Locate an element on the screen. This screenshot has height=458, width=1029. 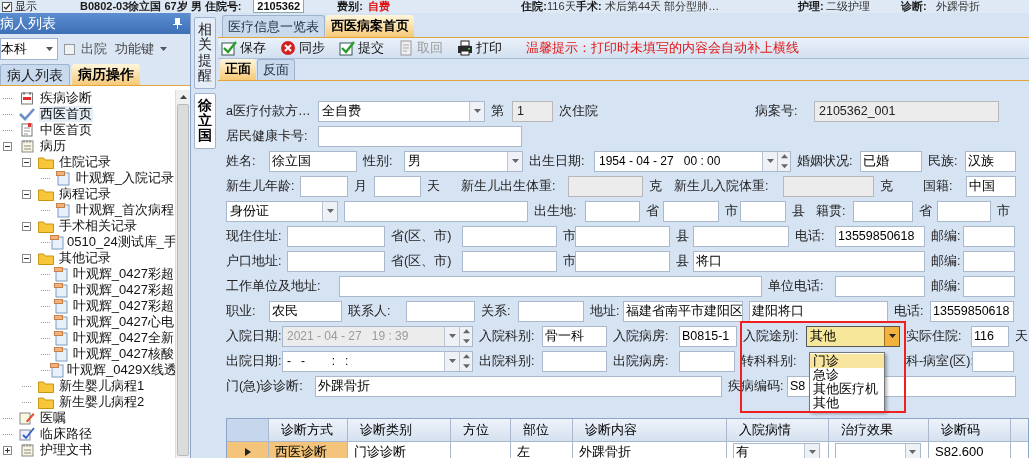
panel-tab: 病人列表 is located at coordinates (35, 74).